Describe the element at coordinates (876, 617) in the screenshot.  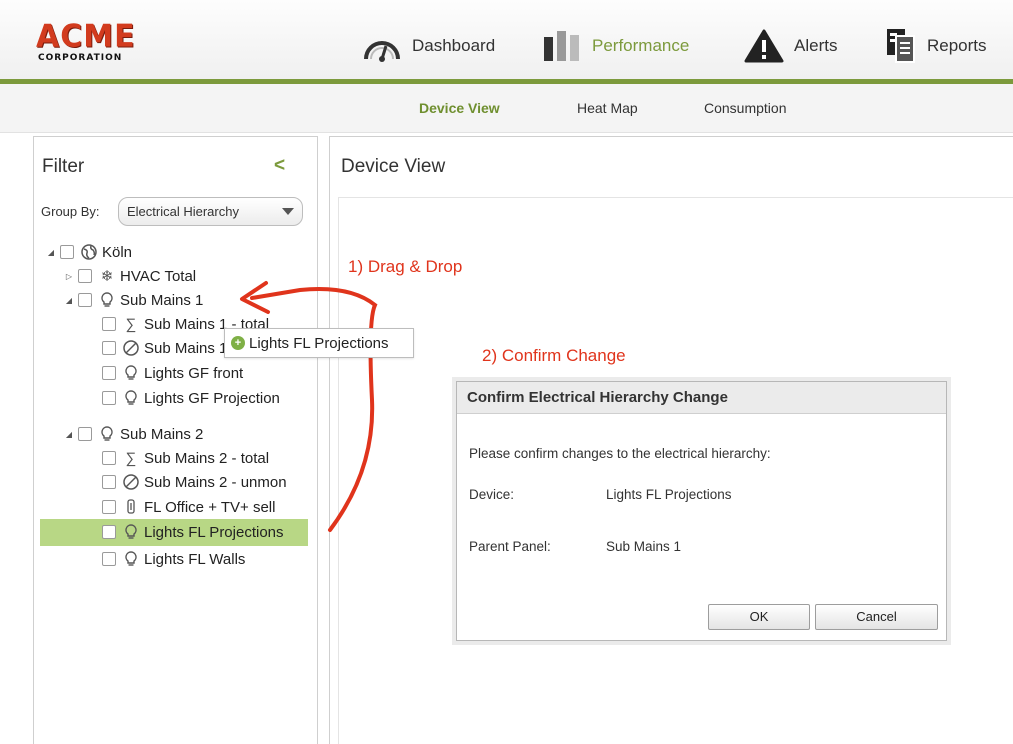
I see `cancel-button: Cancel` at that location.